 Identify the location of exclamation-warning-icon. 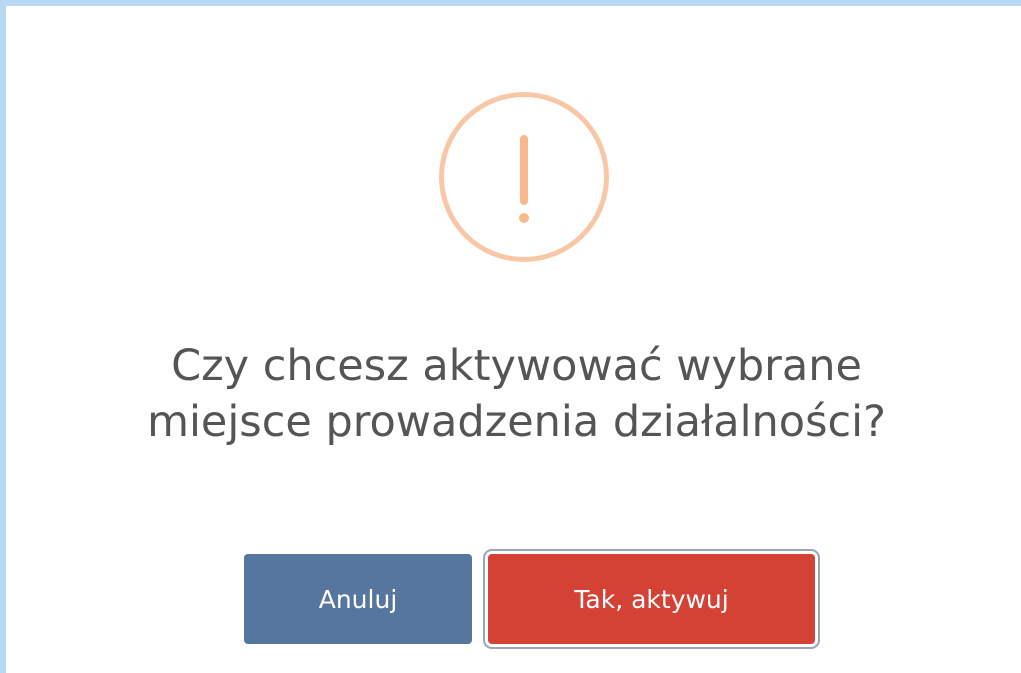
(524, 177).